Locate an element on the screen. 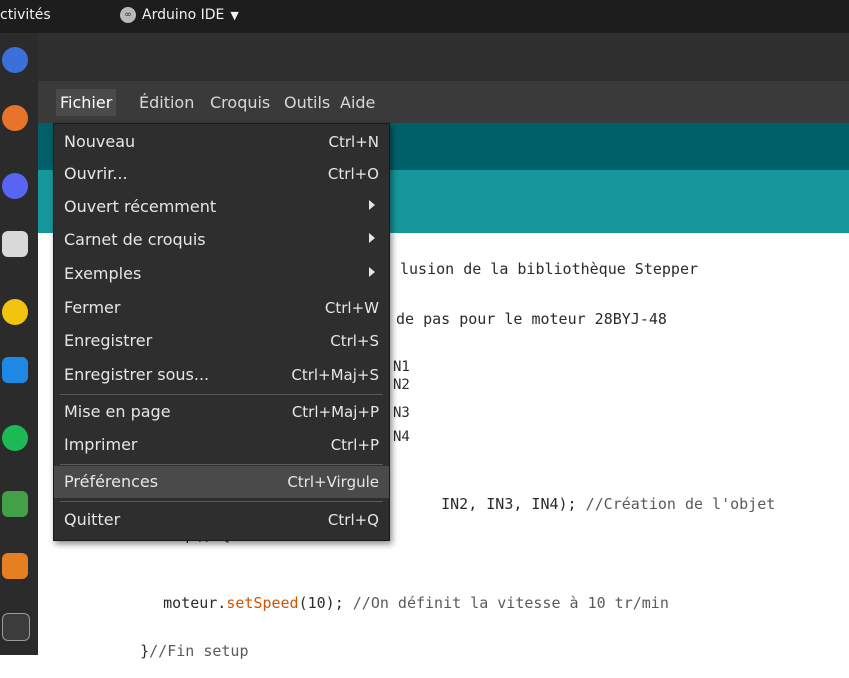  caret-down-icon: ▼ is located at coordinates (234, 15).